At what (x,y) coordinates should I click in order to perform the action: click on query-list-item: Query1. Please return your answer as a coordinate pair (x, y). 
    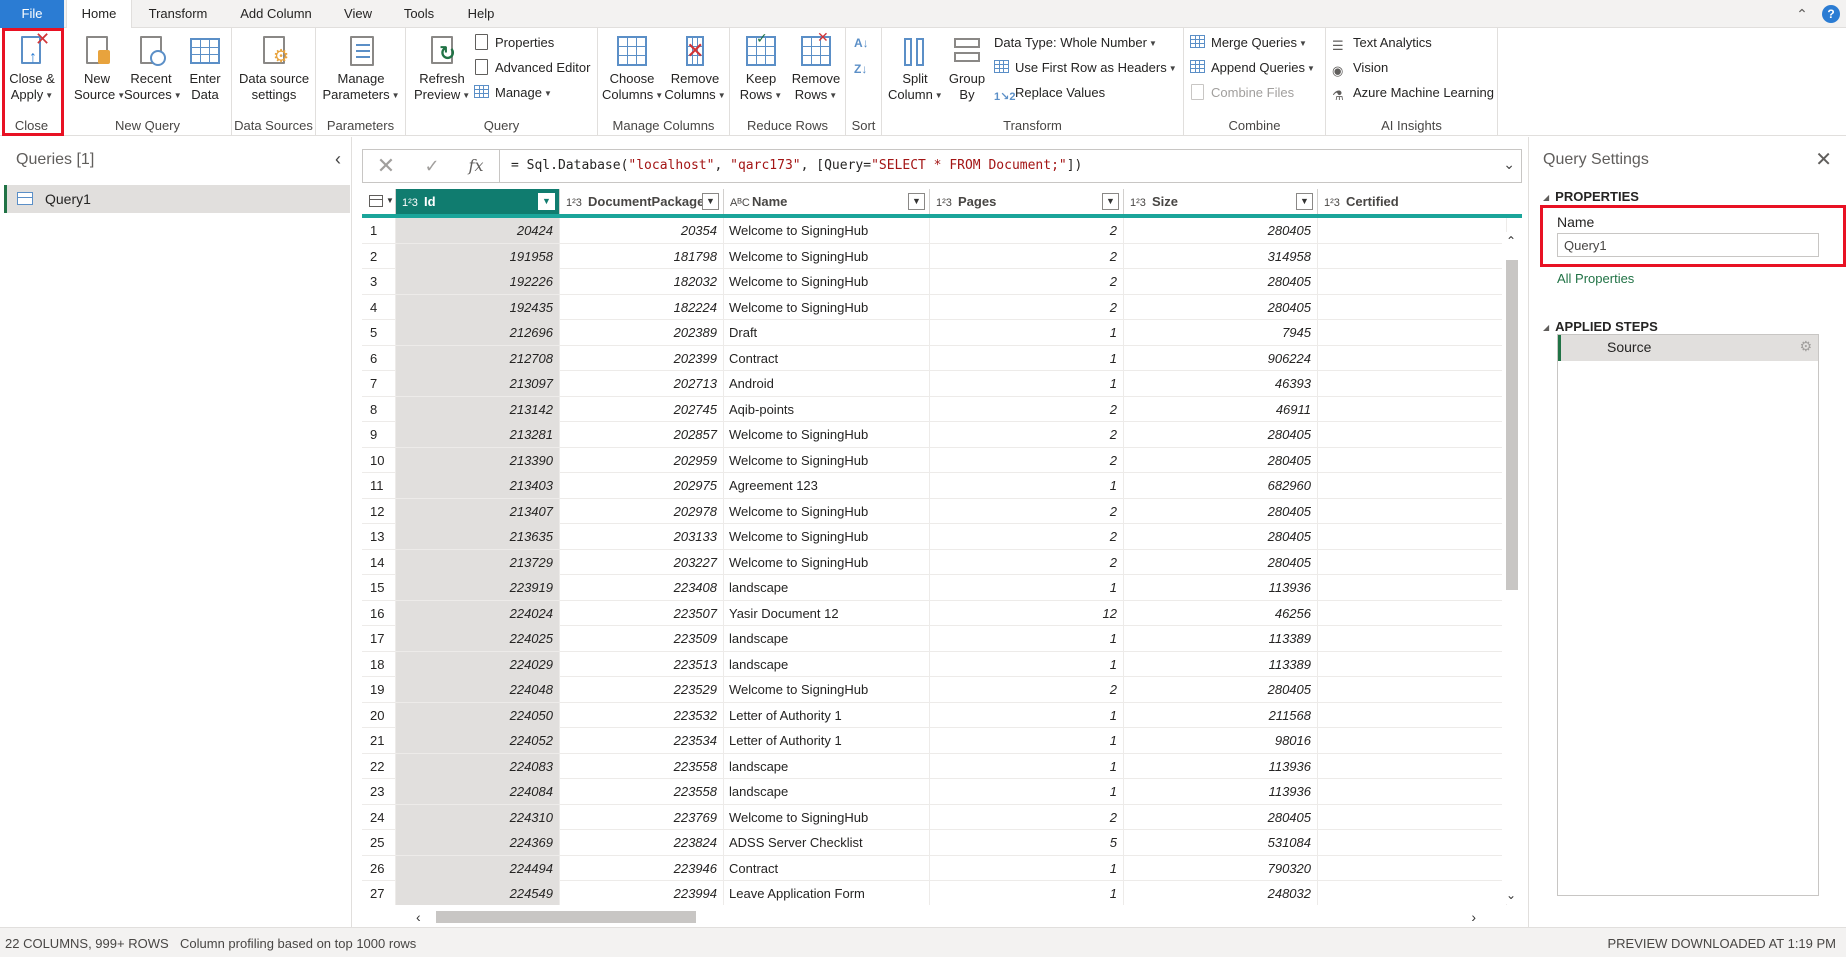
    Looking at the image, I should click on (177, 199).